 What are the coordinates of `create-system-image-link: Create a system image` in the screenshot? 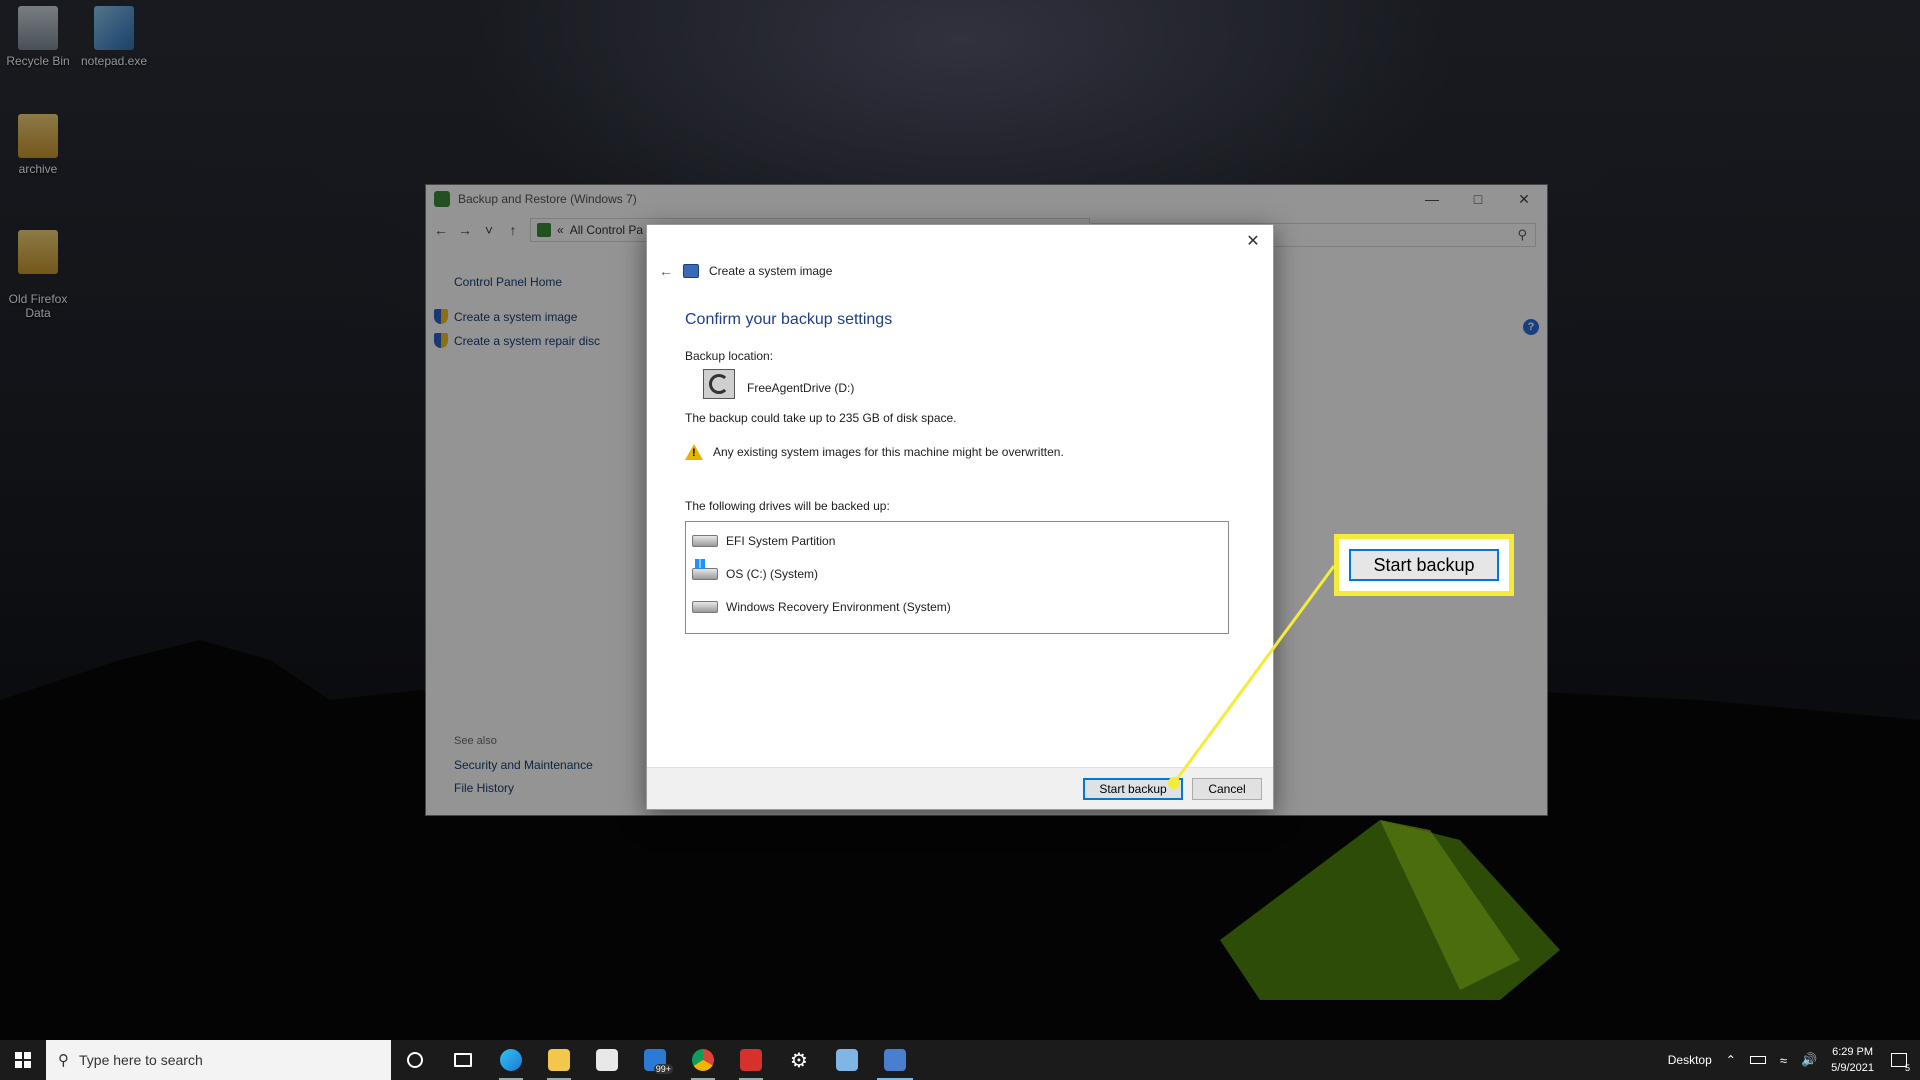 It's located at (505, 316).